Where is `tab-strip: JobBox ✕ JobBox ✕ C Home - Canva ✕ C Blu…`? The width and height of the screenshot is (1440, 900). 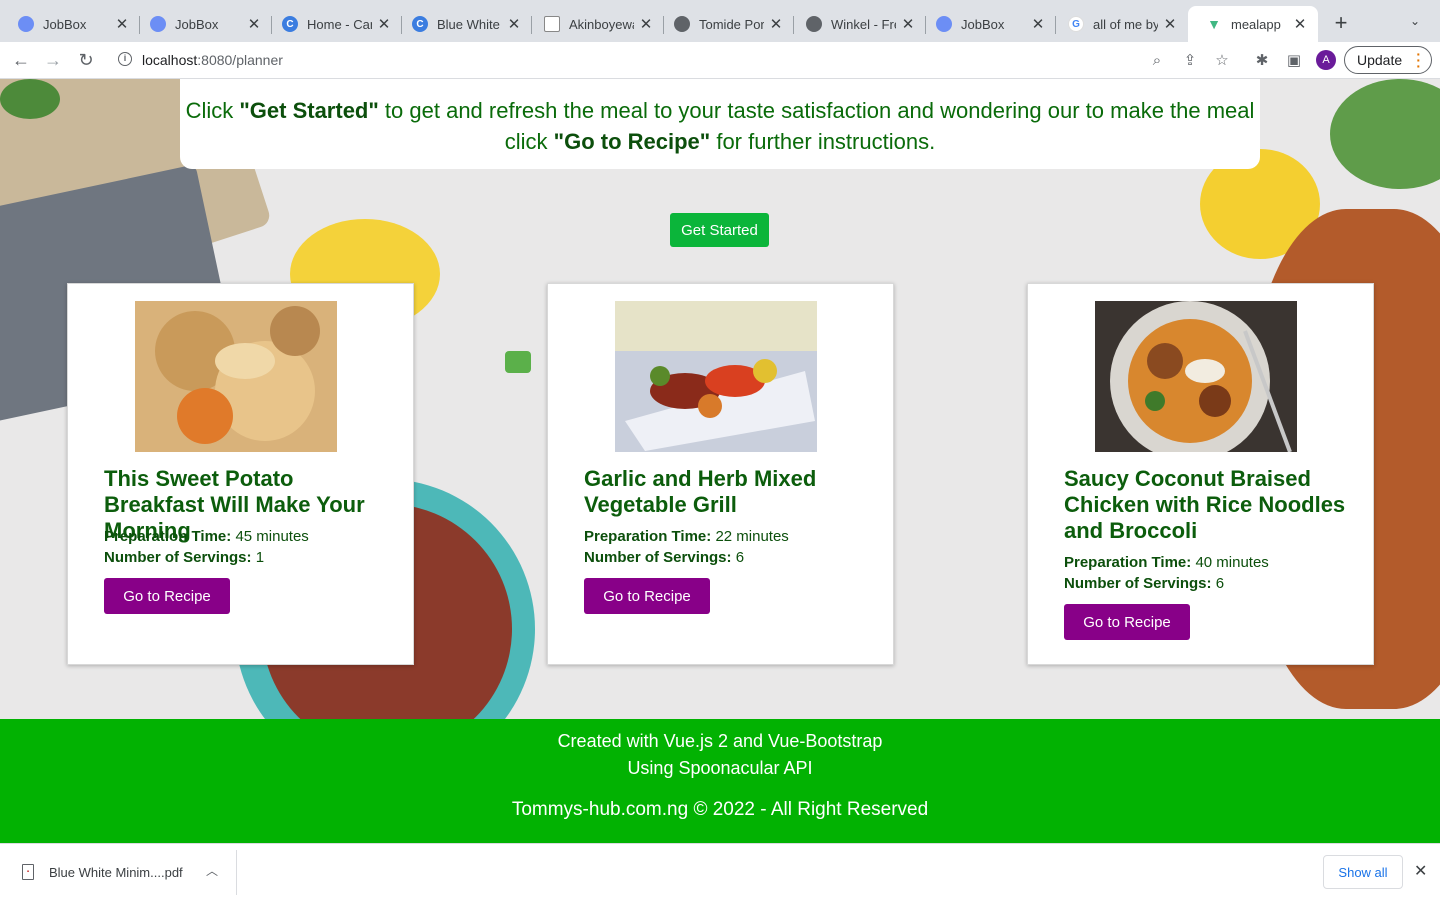
tab-strip: JobBox ✕ JobBox ✕ C Home - Canva ✕ C Blu… is located at coordinates (720, 21).